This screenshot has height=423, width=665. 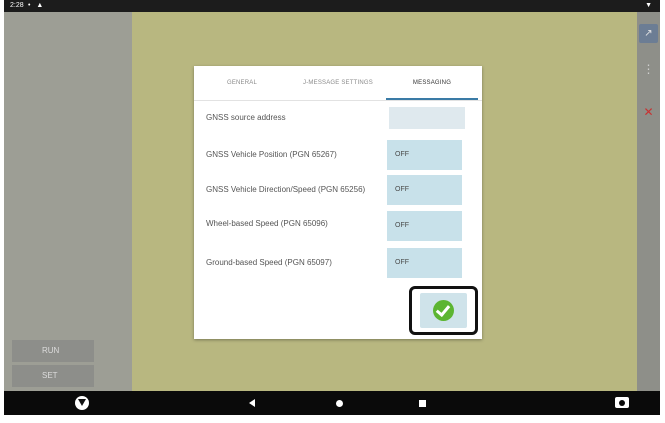 I want to click on confirm-highlight, so click(x=443, y=310).